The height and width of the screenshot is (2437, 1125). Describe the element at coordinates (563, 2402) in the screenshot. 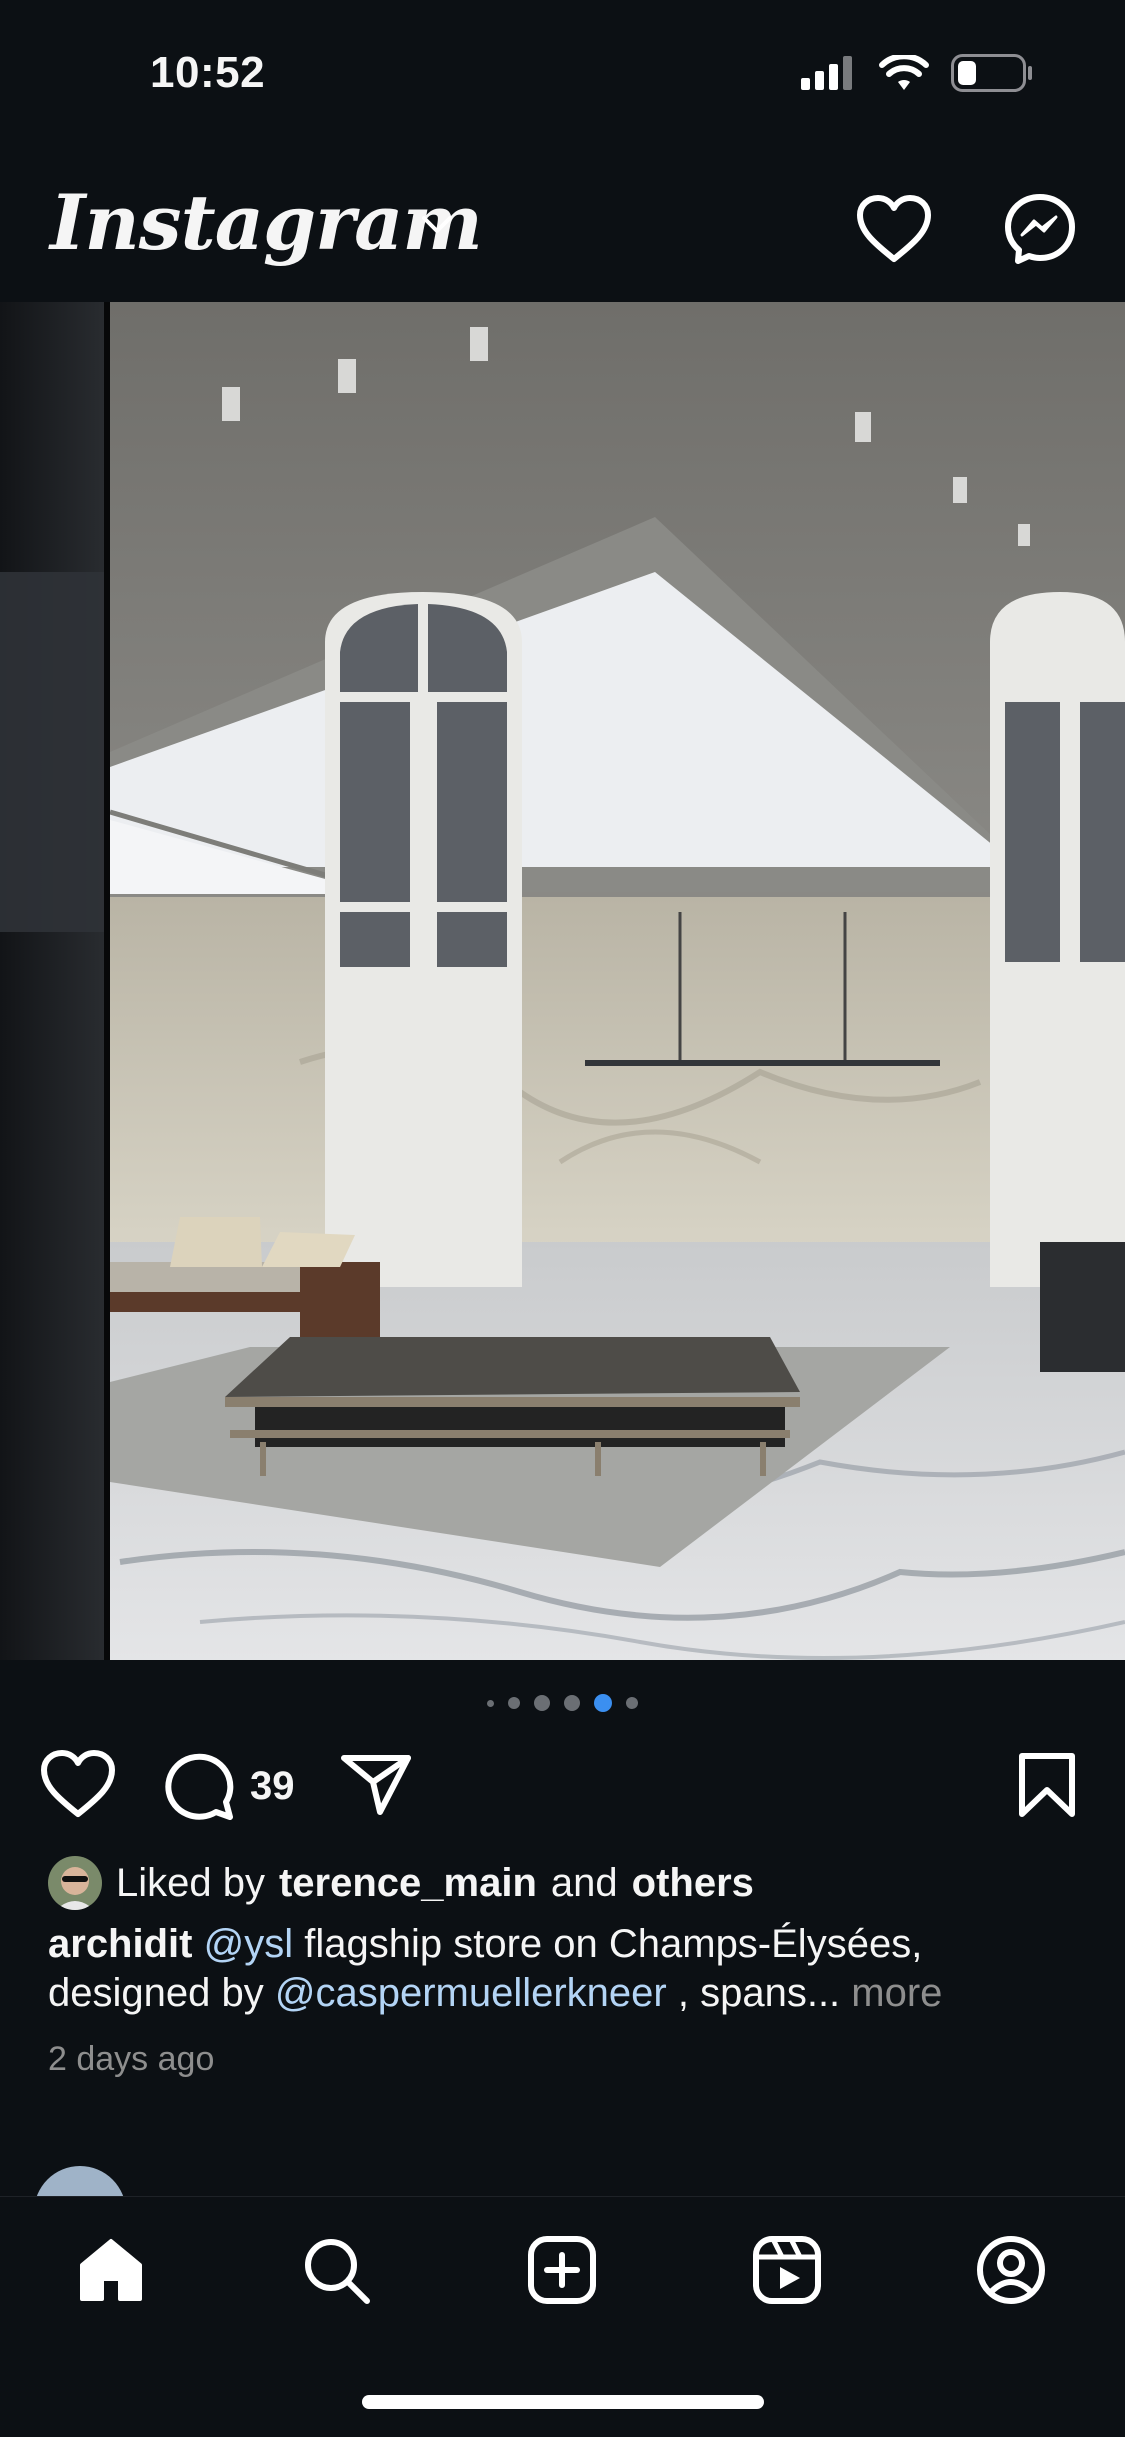

I see `home-indicator` at that location.